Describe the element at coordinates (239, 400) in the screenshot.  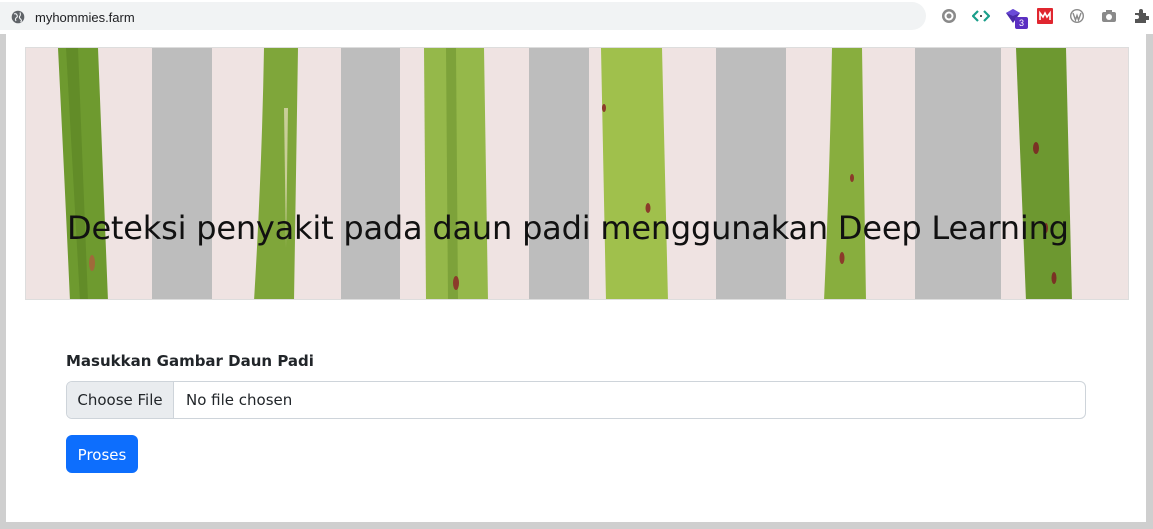
I see `file-status-text: No file chosen` at that location.